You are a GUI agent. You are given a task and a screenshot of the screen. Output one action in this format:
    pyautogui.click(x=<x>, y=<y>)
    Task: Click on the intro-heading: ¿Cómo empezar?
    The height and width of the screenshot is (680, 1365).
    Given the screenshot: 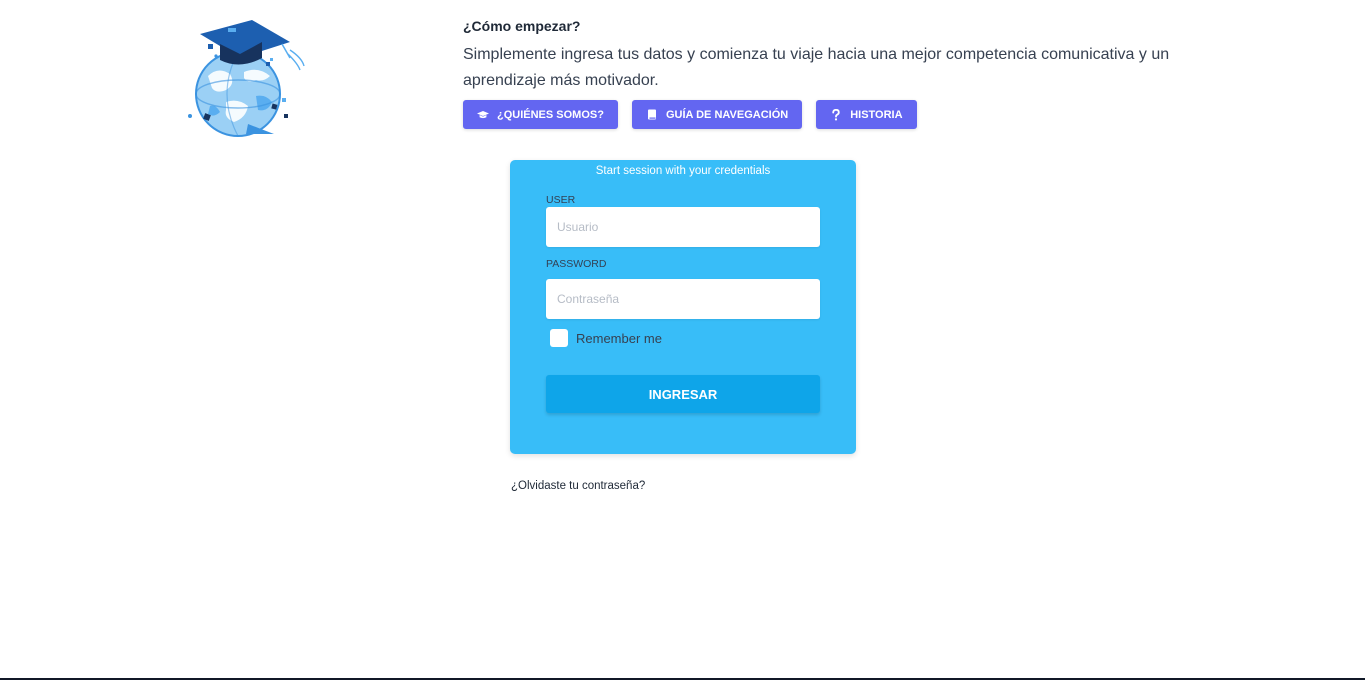 What is the action you would take?
    pyautogui.click(x=522, y=26)
    